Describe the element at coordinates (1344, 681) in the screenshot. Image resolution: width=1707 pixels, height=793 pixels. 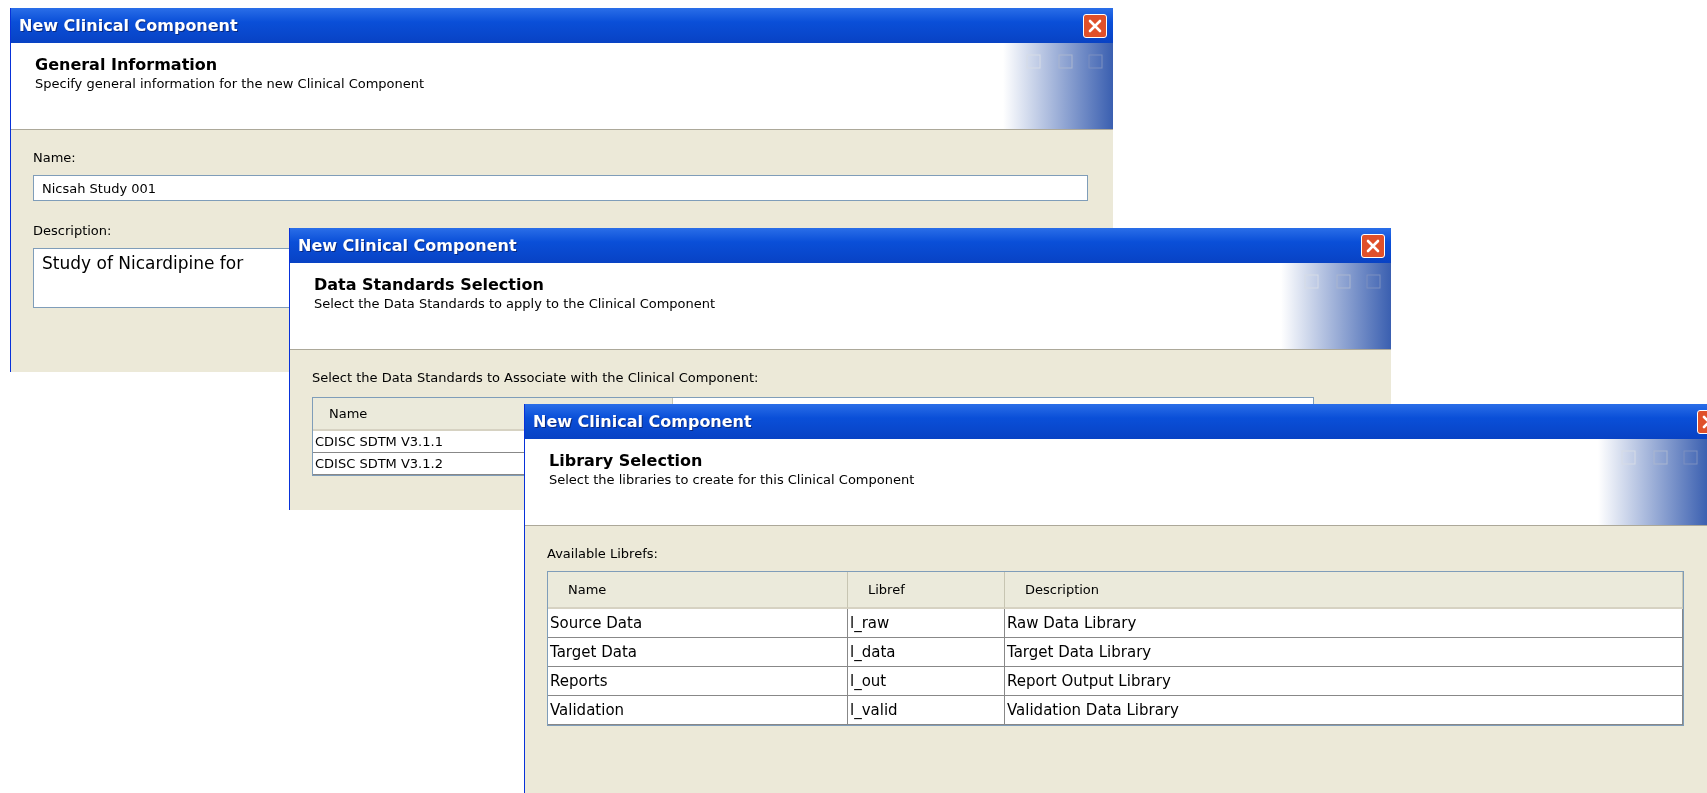
I see `table-cell: Report Output Library` at that location.